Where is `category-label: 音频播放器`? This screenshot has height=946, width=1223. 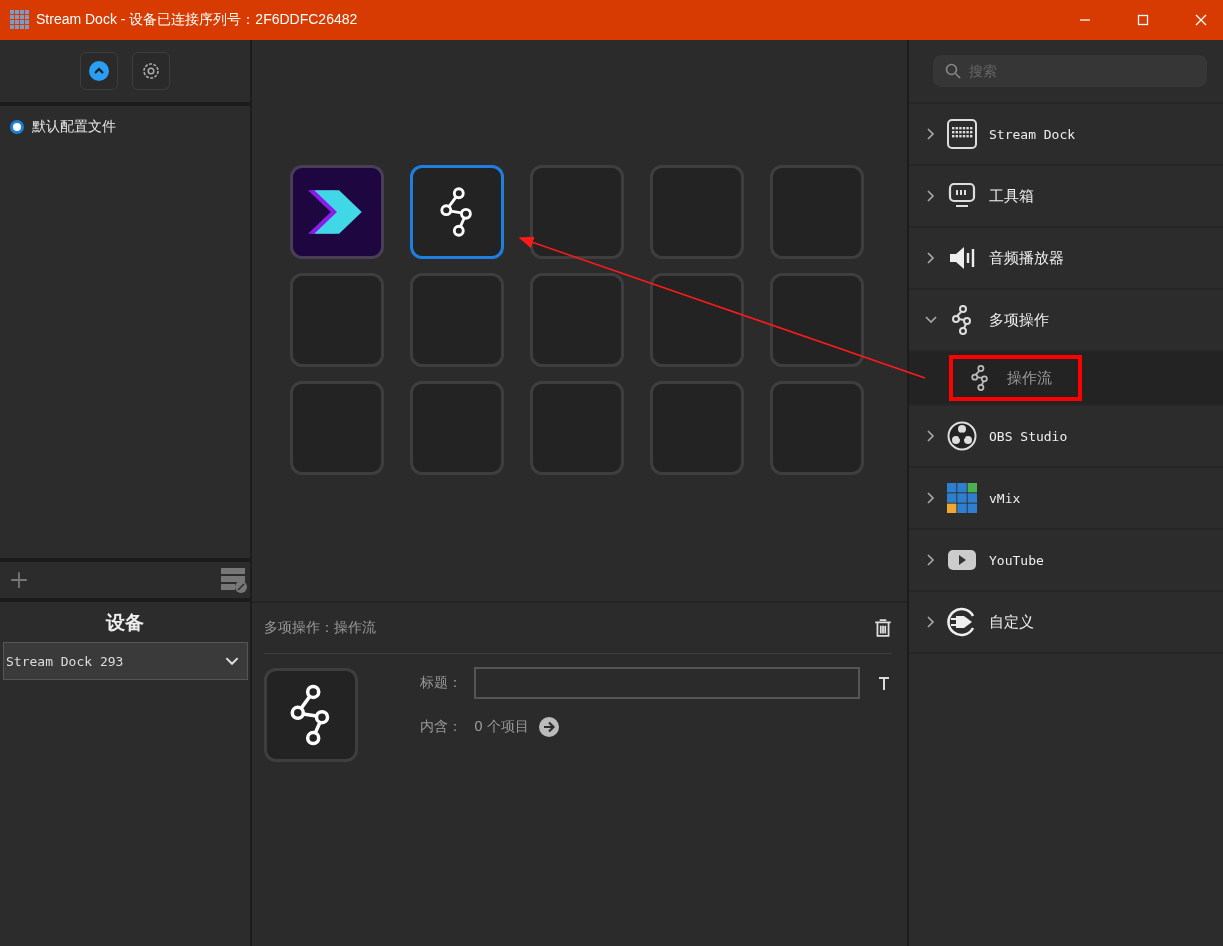
category-label: 音频播放器 is located at coordinates (1026, 258).